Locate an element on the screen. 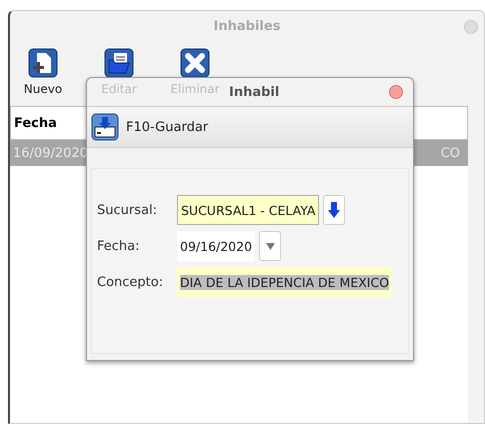 This screenshot has height=424, width=485. lookup-button is located at coordinates (334, 210).